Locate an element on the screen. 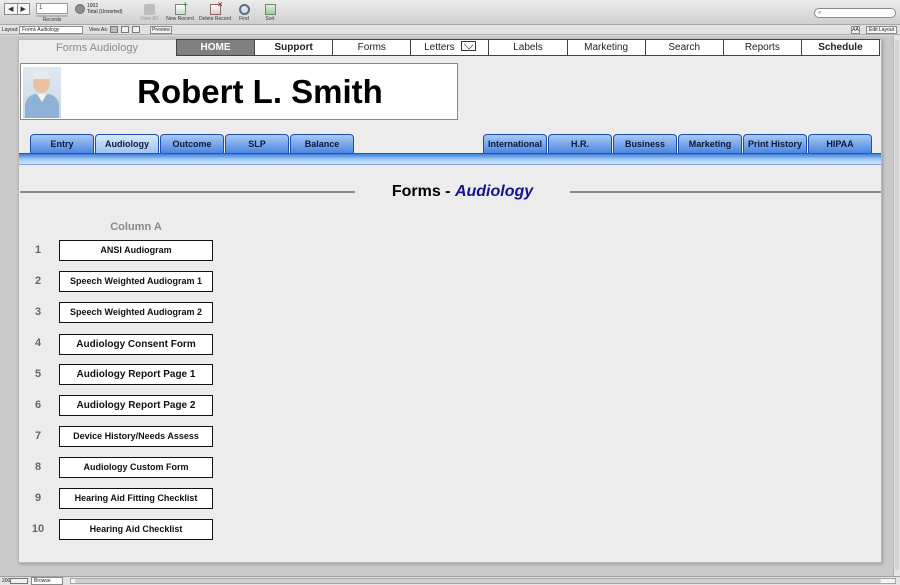 The width and height of the screenshot is (900, 585). form-number: 4 is located at coordinates (38, 343).